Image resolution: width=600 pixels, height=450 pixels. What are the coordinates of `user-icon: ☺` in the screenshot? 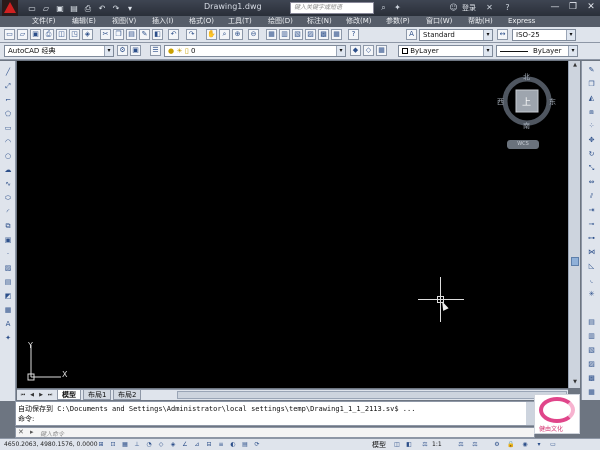 It's located at (453, 7).